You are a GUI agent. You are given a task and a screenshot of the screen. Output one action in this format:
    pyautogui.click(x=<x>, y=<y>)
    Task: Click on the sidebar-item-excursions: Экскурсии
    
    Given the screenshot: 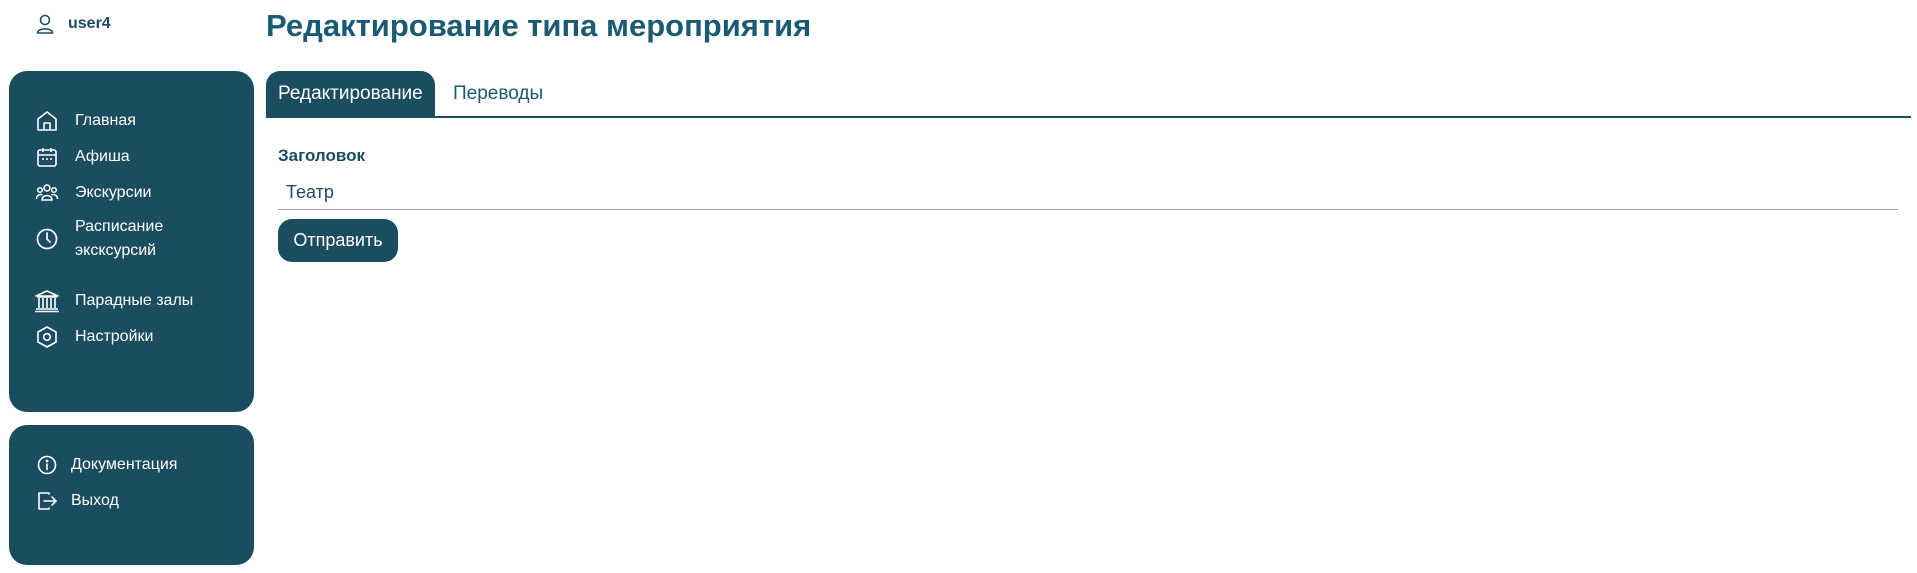 What is the action you would take?
    pyautogui.click(x=92, y=193)
    